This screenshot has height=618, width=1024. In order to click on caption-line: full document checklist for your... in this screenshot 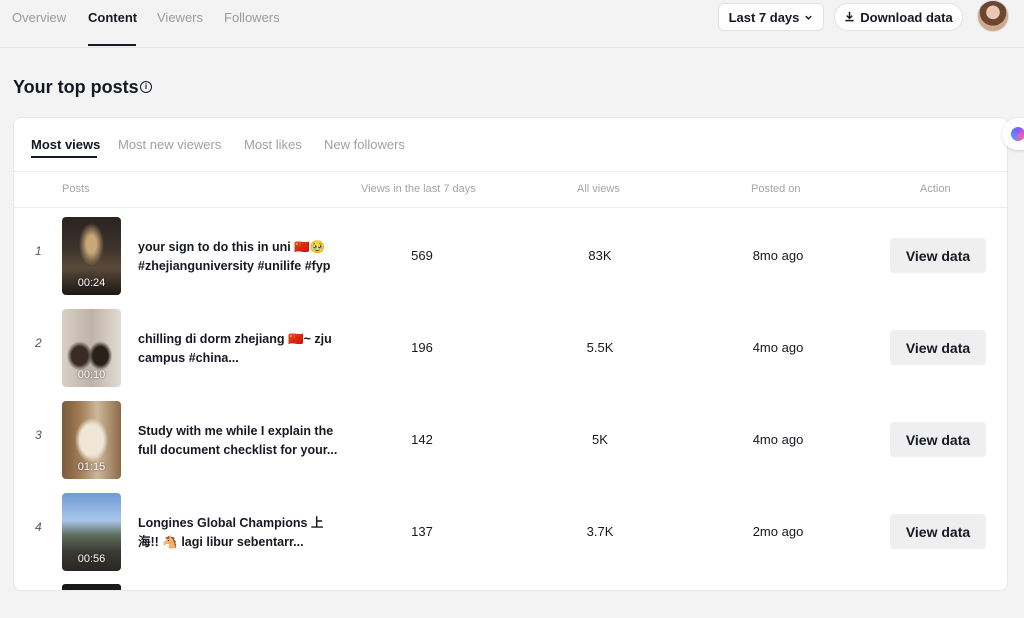, I will do `click(238, 450)`.